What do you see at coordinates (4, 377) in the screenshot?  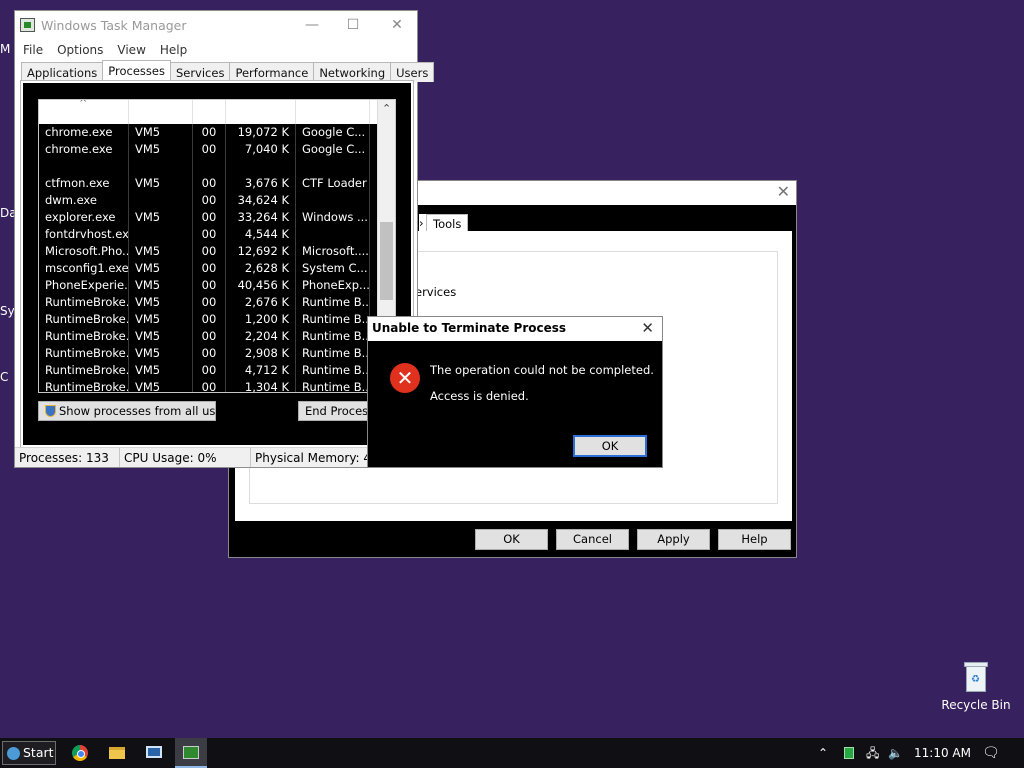 I see `desktop-icon-label: C` at bounding box center [4, 377].